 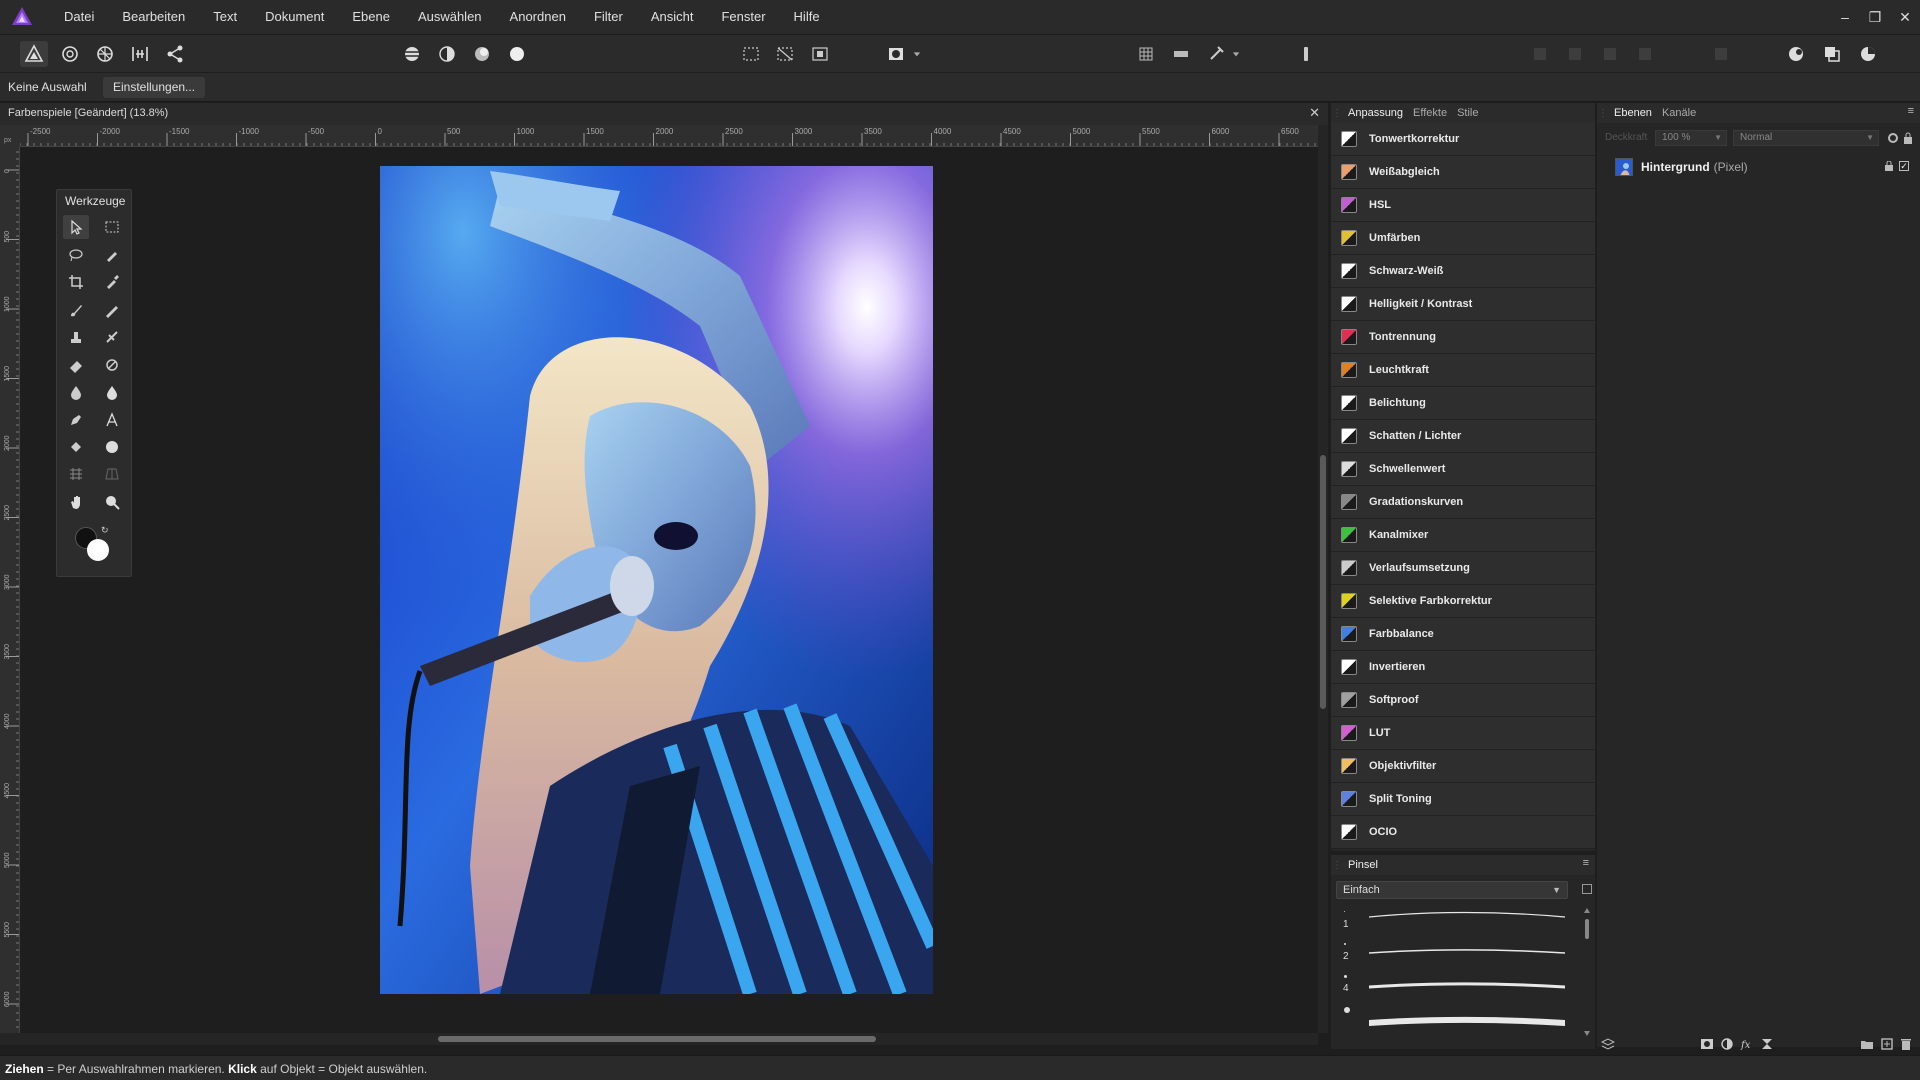 I want to click on paint-brush-tool-icon, so click(x=76, y=310).